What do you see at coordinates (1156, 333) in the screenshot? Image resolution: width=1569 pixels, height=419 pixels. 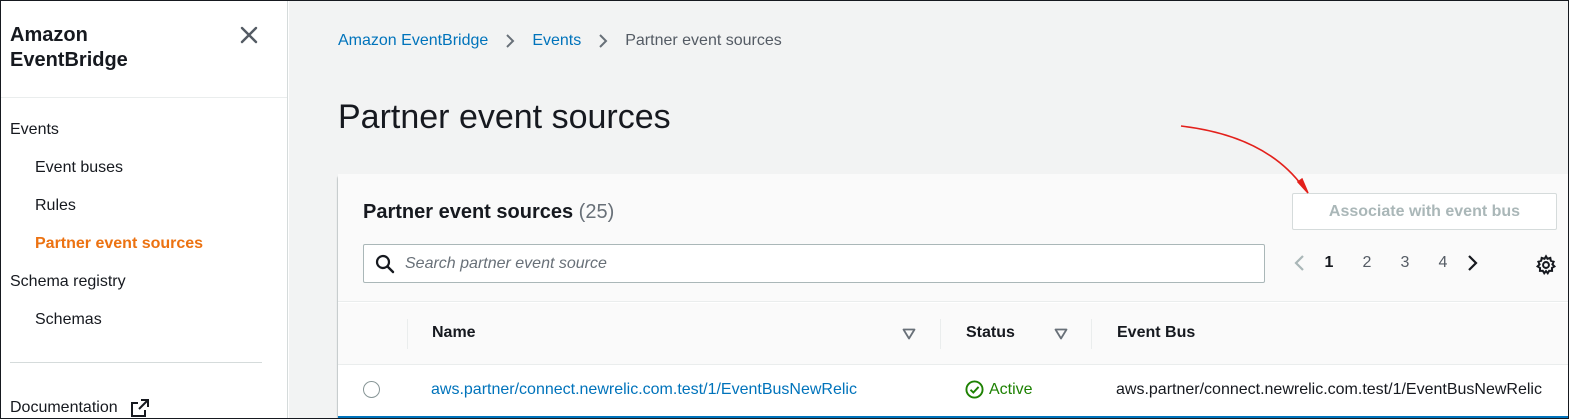 I see `column-header-event-bus: Event Bus` at bounding box center [1156, 333].